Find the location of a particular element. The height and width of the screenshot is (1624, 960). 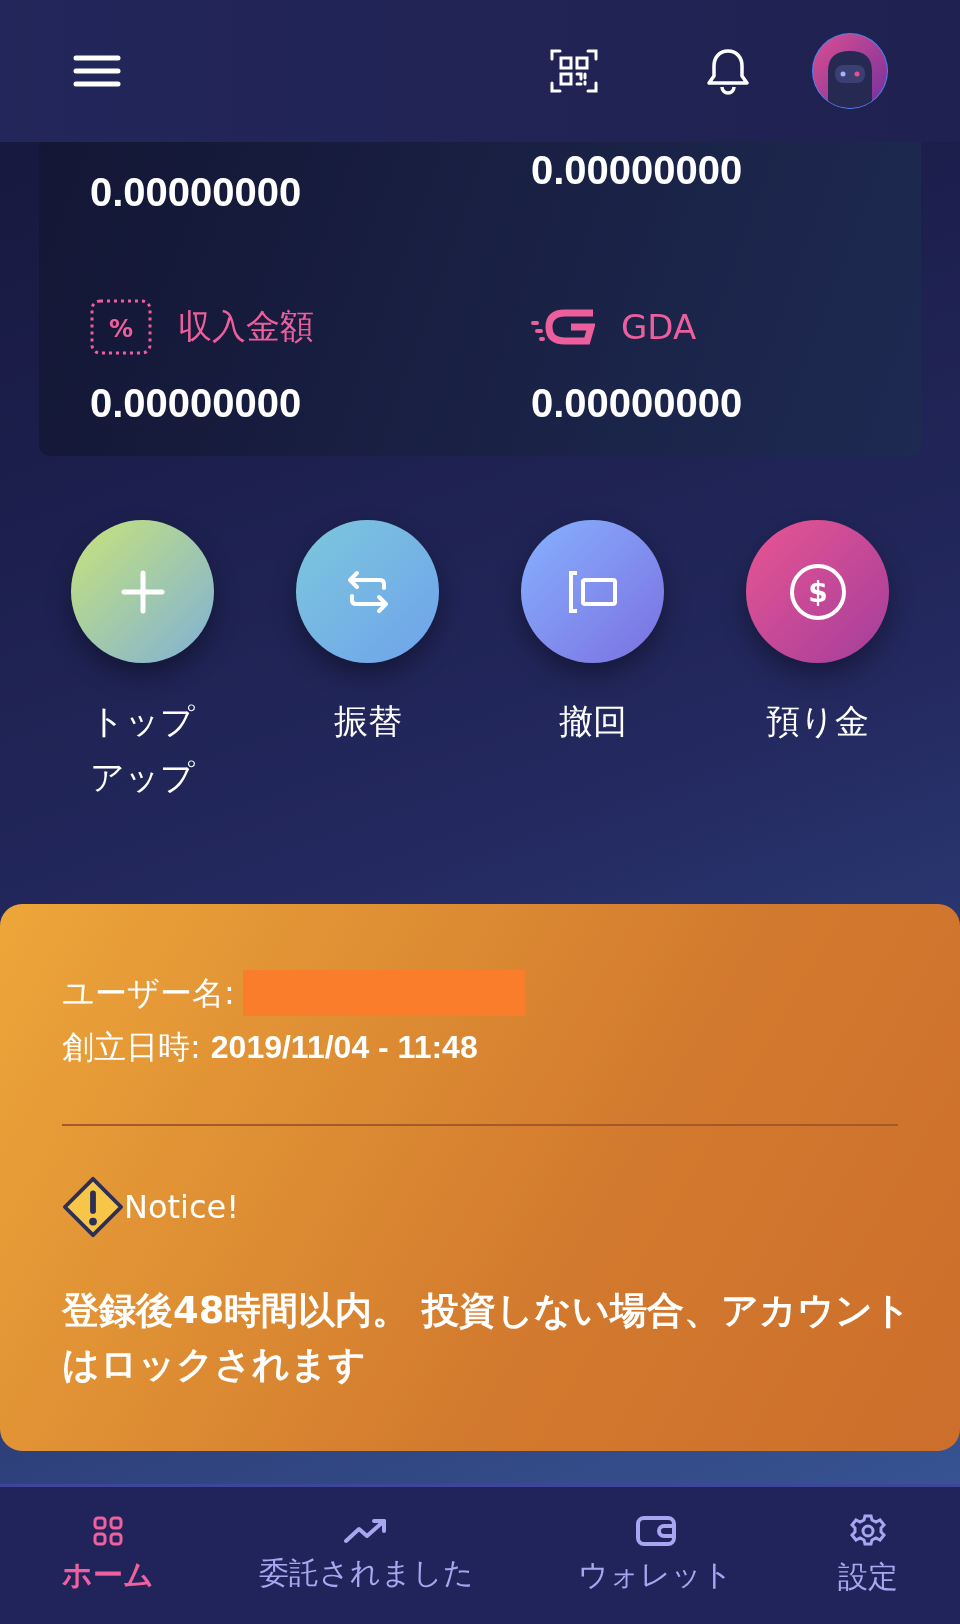

speed-g-icon is located at coordinates (563, 327).